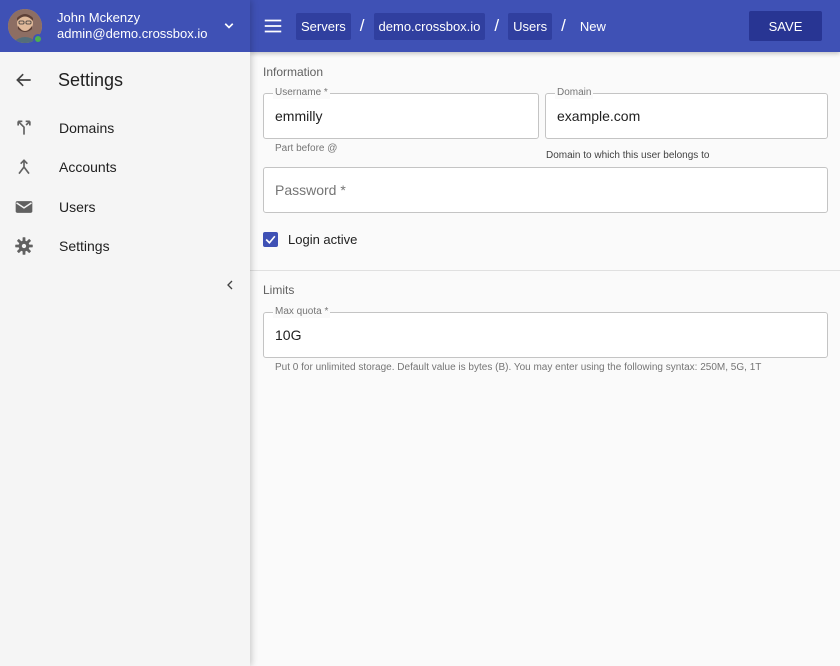 This screenshot has height=666, width=840. What do you see at coordinates (125, 80) in the screenshot?
I see `settings-header: Settings` at bounding box center [125, 80].